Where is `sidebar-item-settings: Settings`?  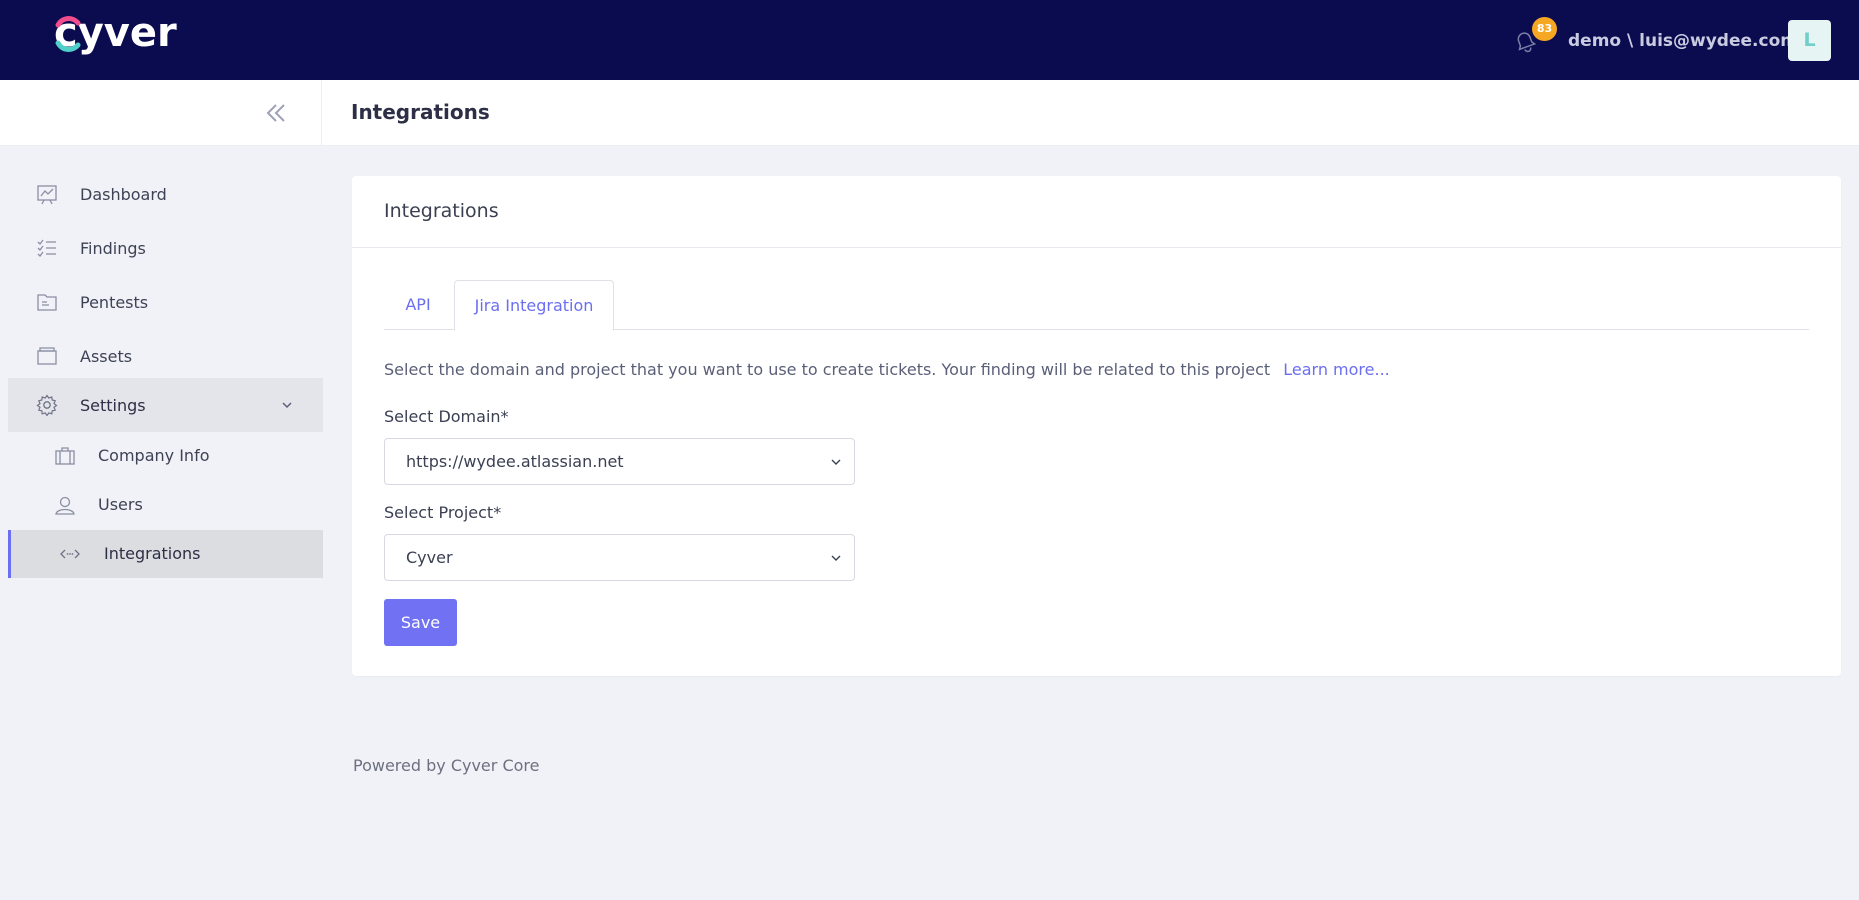
sidebar-item-settings: Settings is located at coordinates (165, 405).